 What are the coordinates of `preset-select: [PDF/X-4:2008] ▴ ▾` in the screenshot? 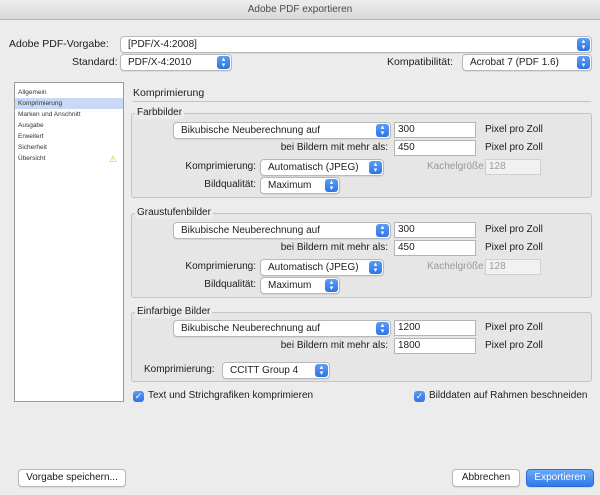 It's located at (356, 44).